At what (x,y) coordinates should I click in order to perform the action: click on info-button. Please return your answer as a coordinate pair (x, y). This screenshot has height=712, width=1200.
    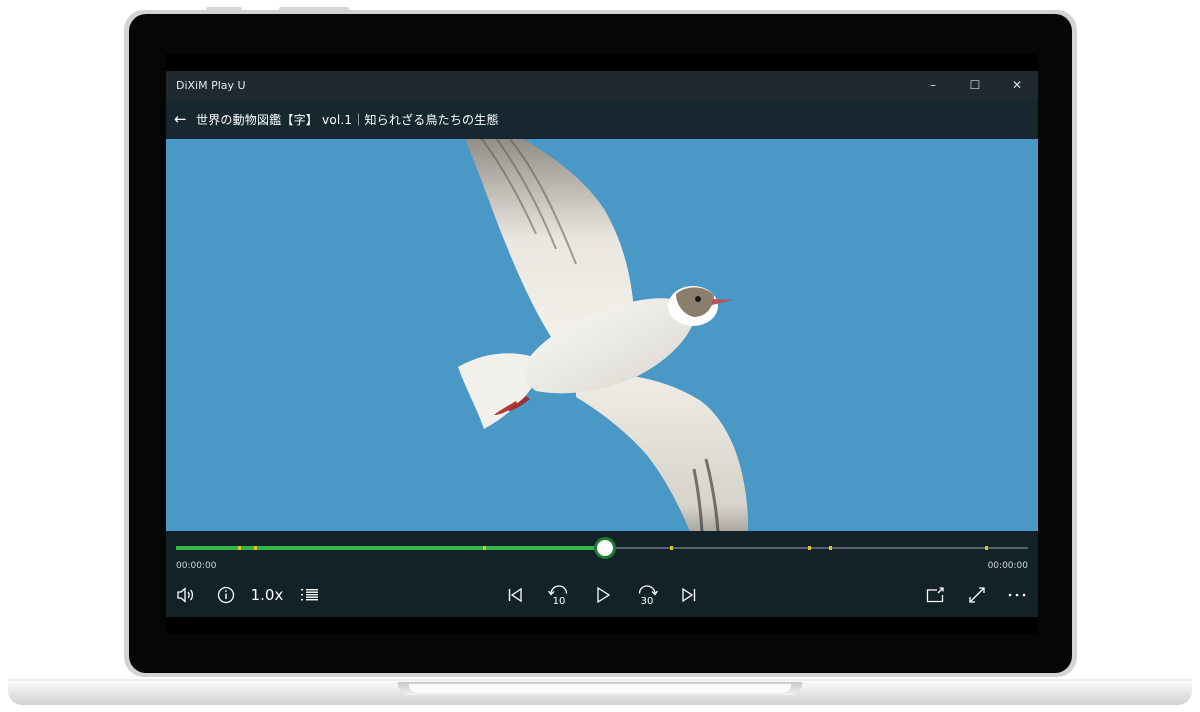
    Looking at the image, I should click on (226, 595).